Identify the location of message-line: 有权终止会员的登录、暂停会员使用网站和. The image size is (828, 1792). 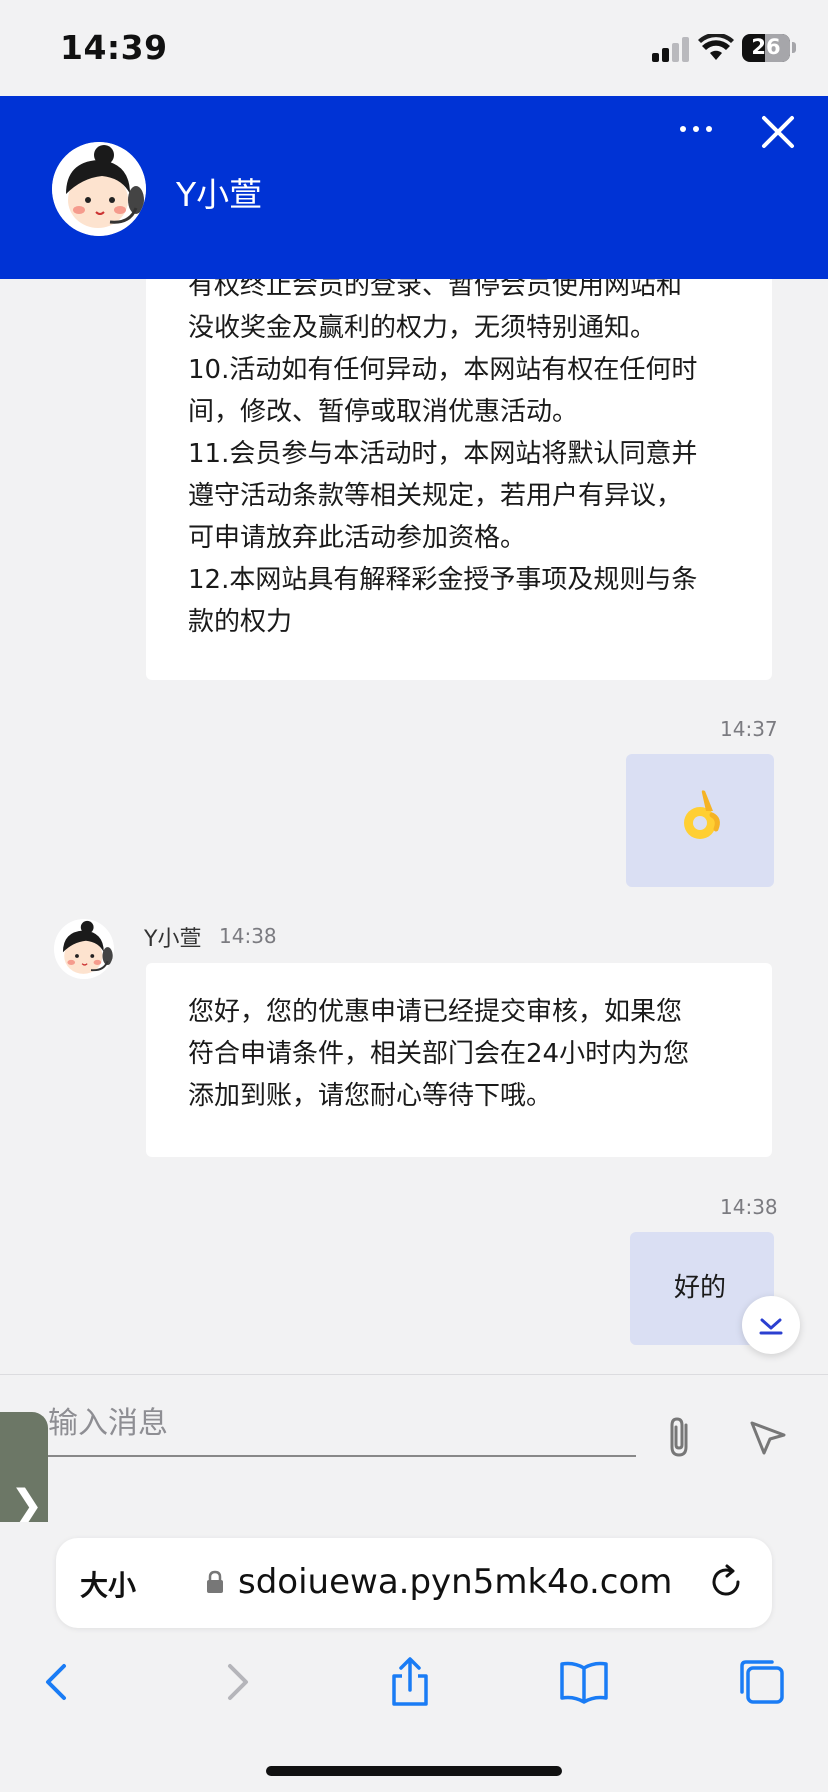
(435, 290).